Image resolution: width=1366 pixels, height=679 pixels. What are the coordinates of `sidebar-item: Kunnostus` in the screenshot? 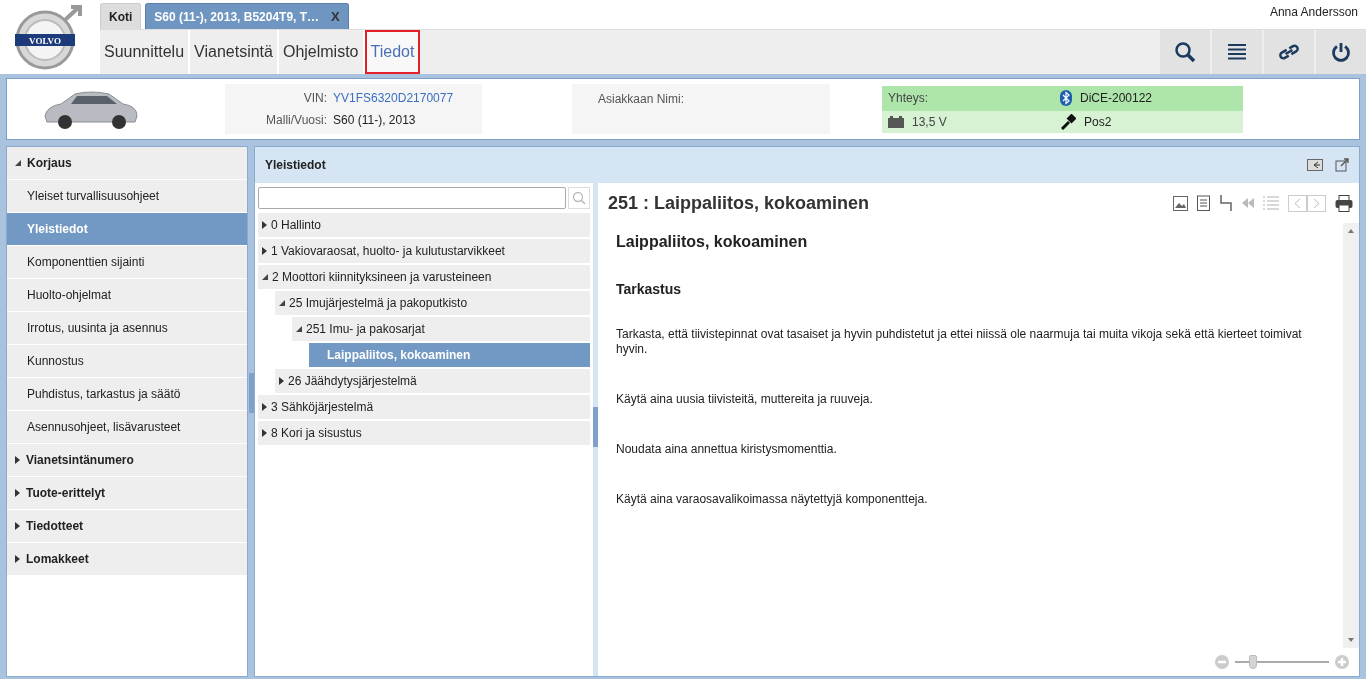 It's located at (127, 361).